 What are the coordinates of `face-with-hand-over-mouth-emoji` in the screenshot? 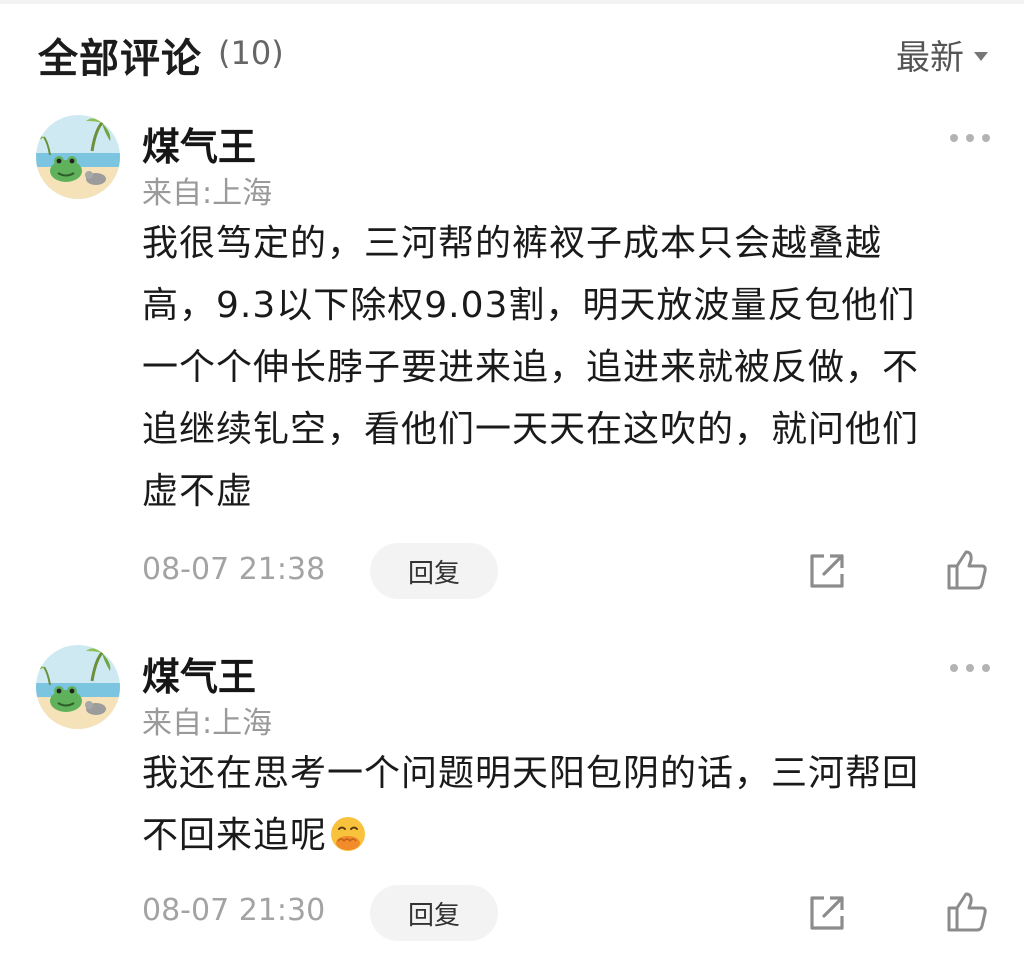 It's located at (348, 831).